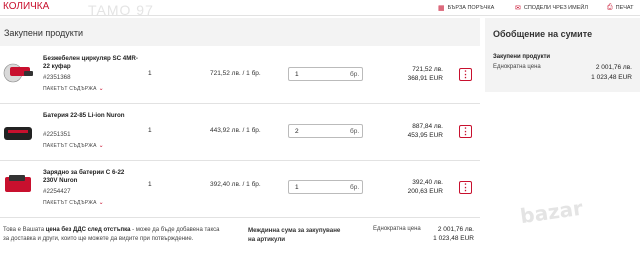 This screenshot has height=257, width=640. I want to click on summary-subtitle: Закупени продукти, so click(522, 57).